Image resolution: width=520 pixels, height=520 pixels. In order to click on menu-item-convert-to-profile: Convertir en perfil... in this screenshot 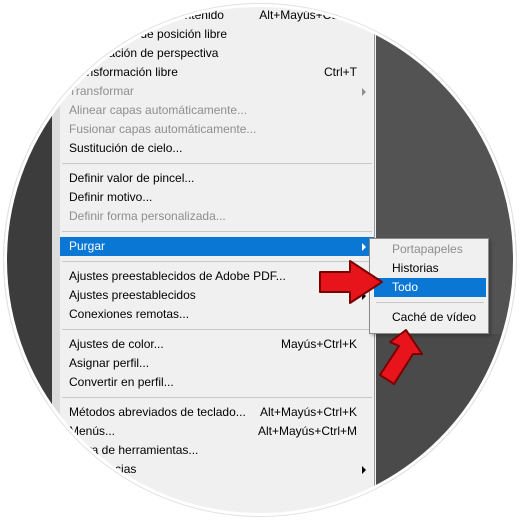, I will do `click(217, 382)`.